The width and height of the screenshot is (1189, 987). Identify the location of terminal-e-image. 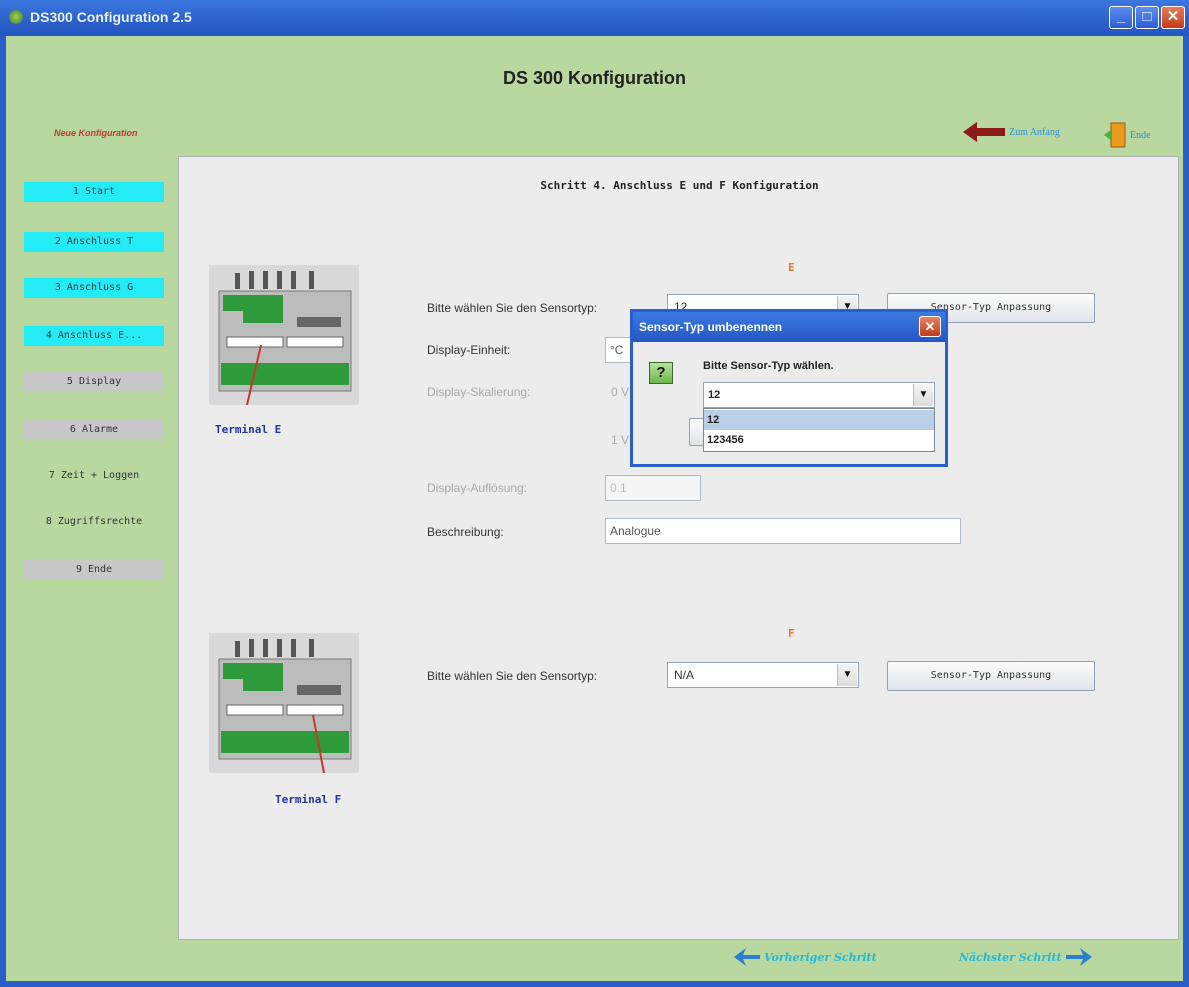
(284, 335).